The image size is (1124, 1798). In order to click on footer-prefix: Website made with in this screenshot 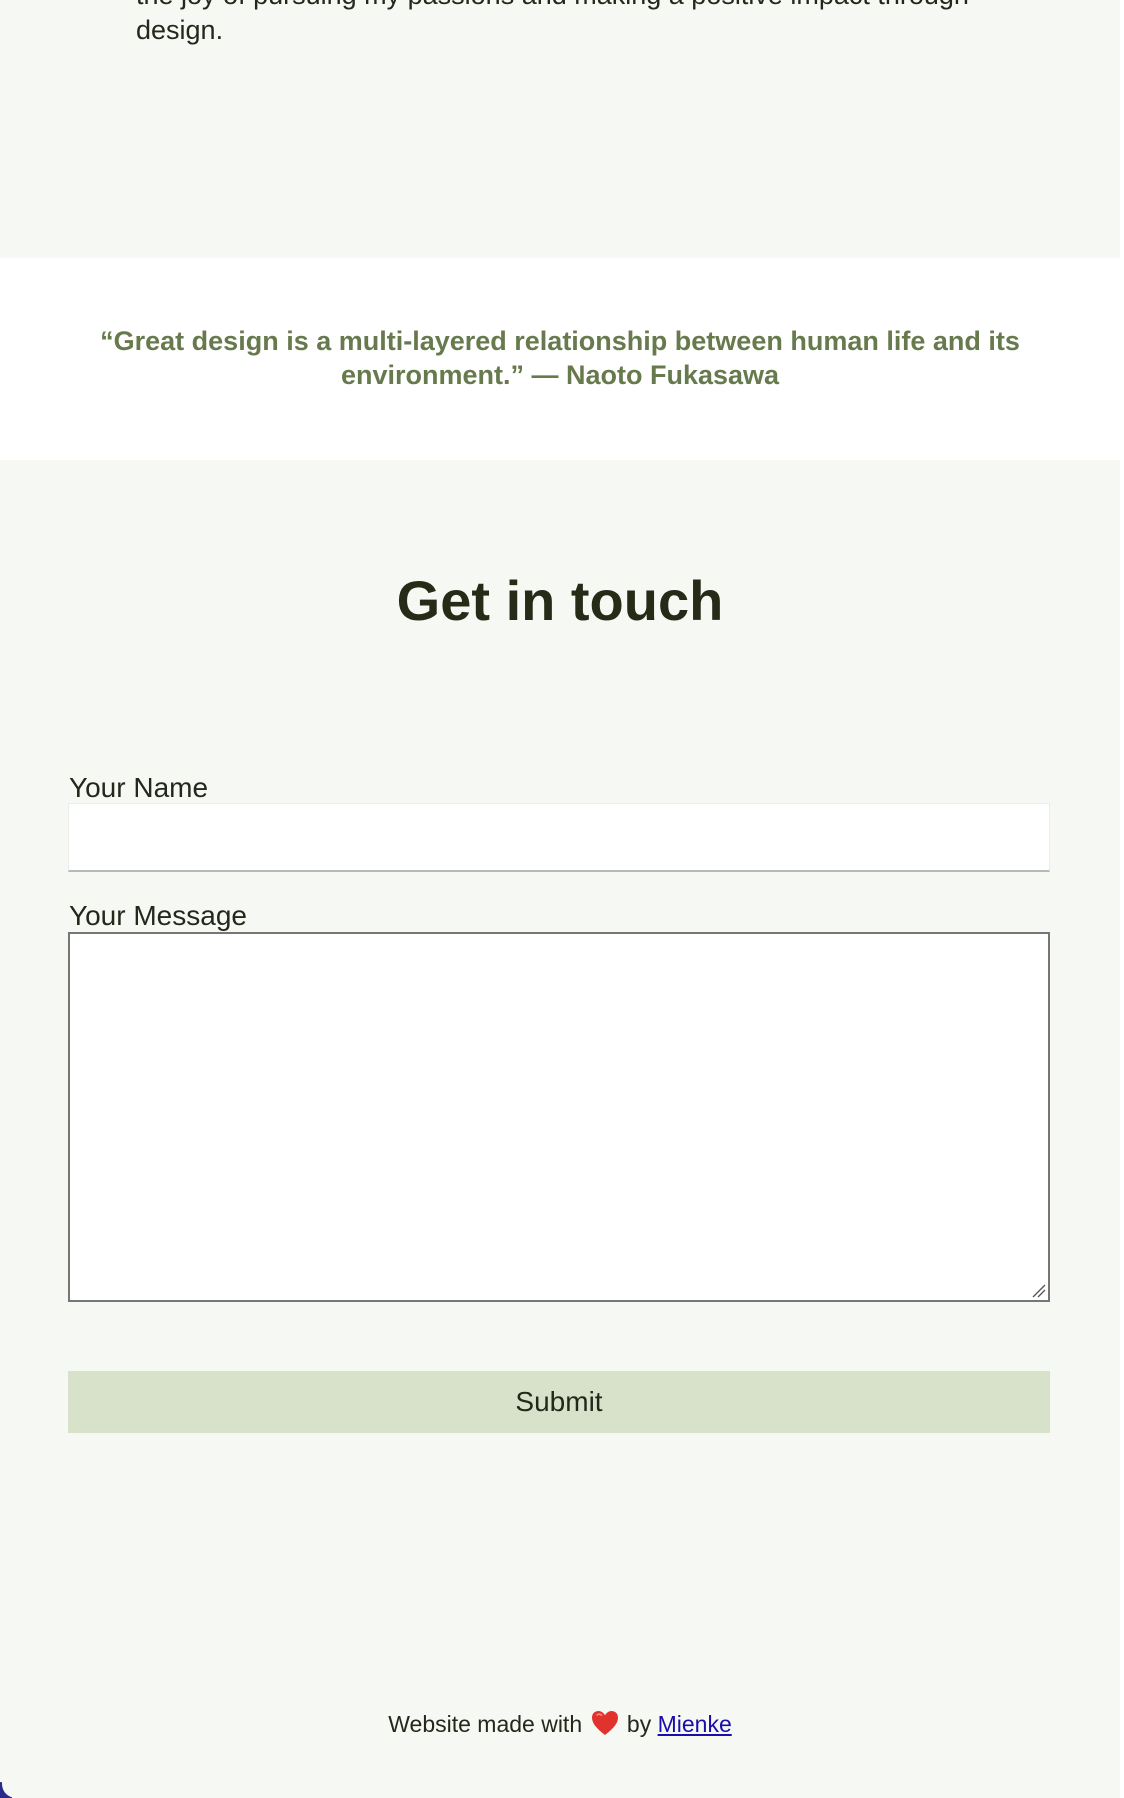, I will do `click(485, 1724)`.